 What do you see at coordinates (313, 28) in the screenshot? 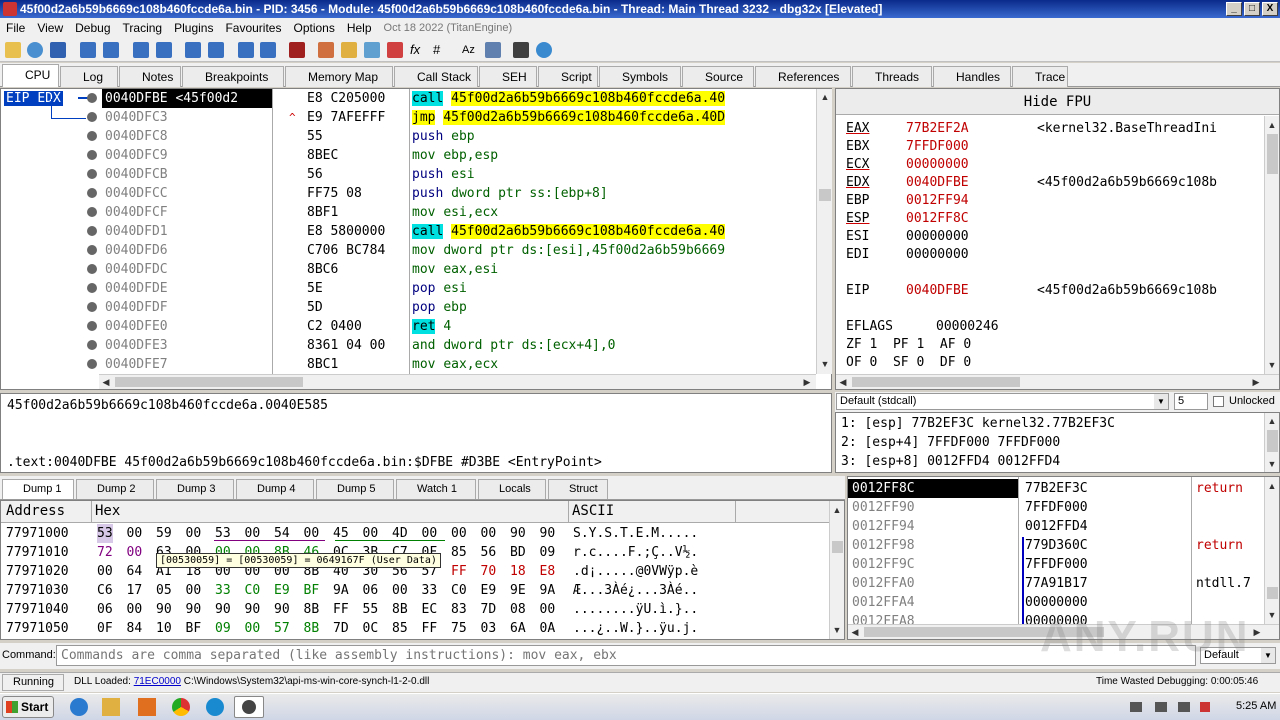
I see `menu-options: Options` at bounding box center [313, 28].